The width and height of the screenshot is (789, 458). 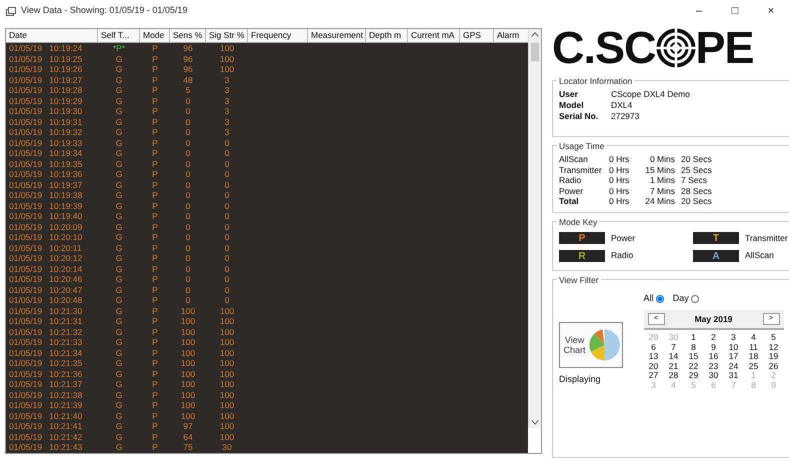 What do you see at coordinates (654, 357) in the screenshot?
I see `calendar-day: 13` at bounding box center [654, 357].